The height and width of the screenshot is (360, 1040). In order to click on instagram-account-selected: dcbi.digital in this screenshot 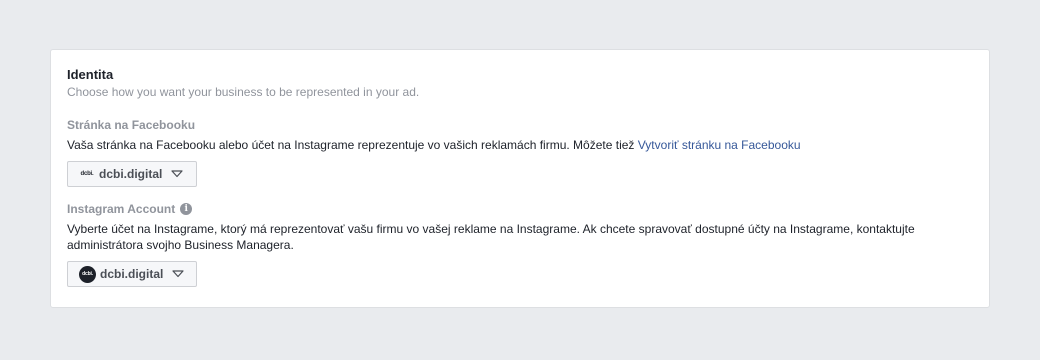, I will do `click(132, 274)`.